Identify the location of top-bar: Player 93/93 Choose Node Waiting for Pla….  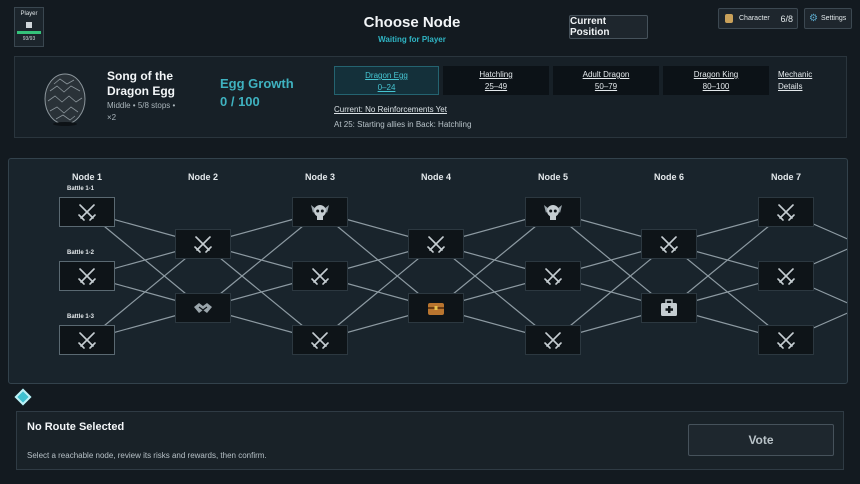
(430, 25).